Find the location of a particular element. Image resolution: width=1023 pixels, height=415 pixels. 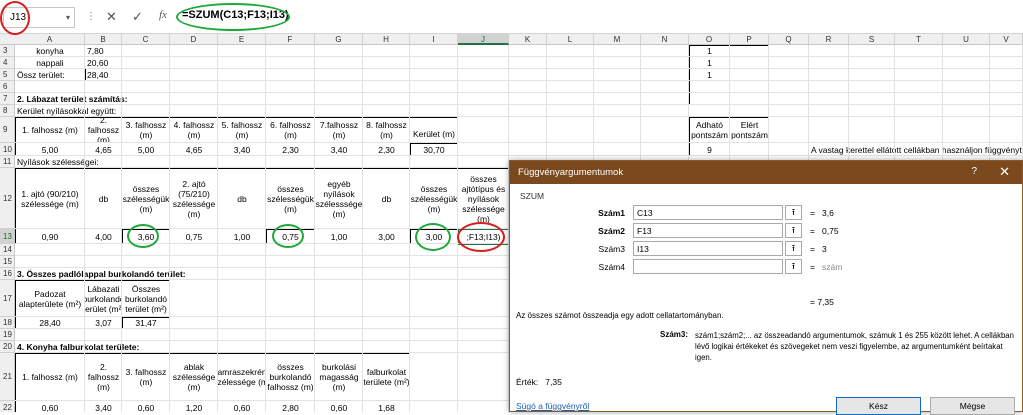

cell: 7.falhossz (m) is located at coordinates (339, 130).